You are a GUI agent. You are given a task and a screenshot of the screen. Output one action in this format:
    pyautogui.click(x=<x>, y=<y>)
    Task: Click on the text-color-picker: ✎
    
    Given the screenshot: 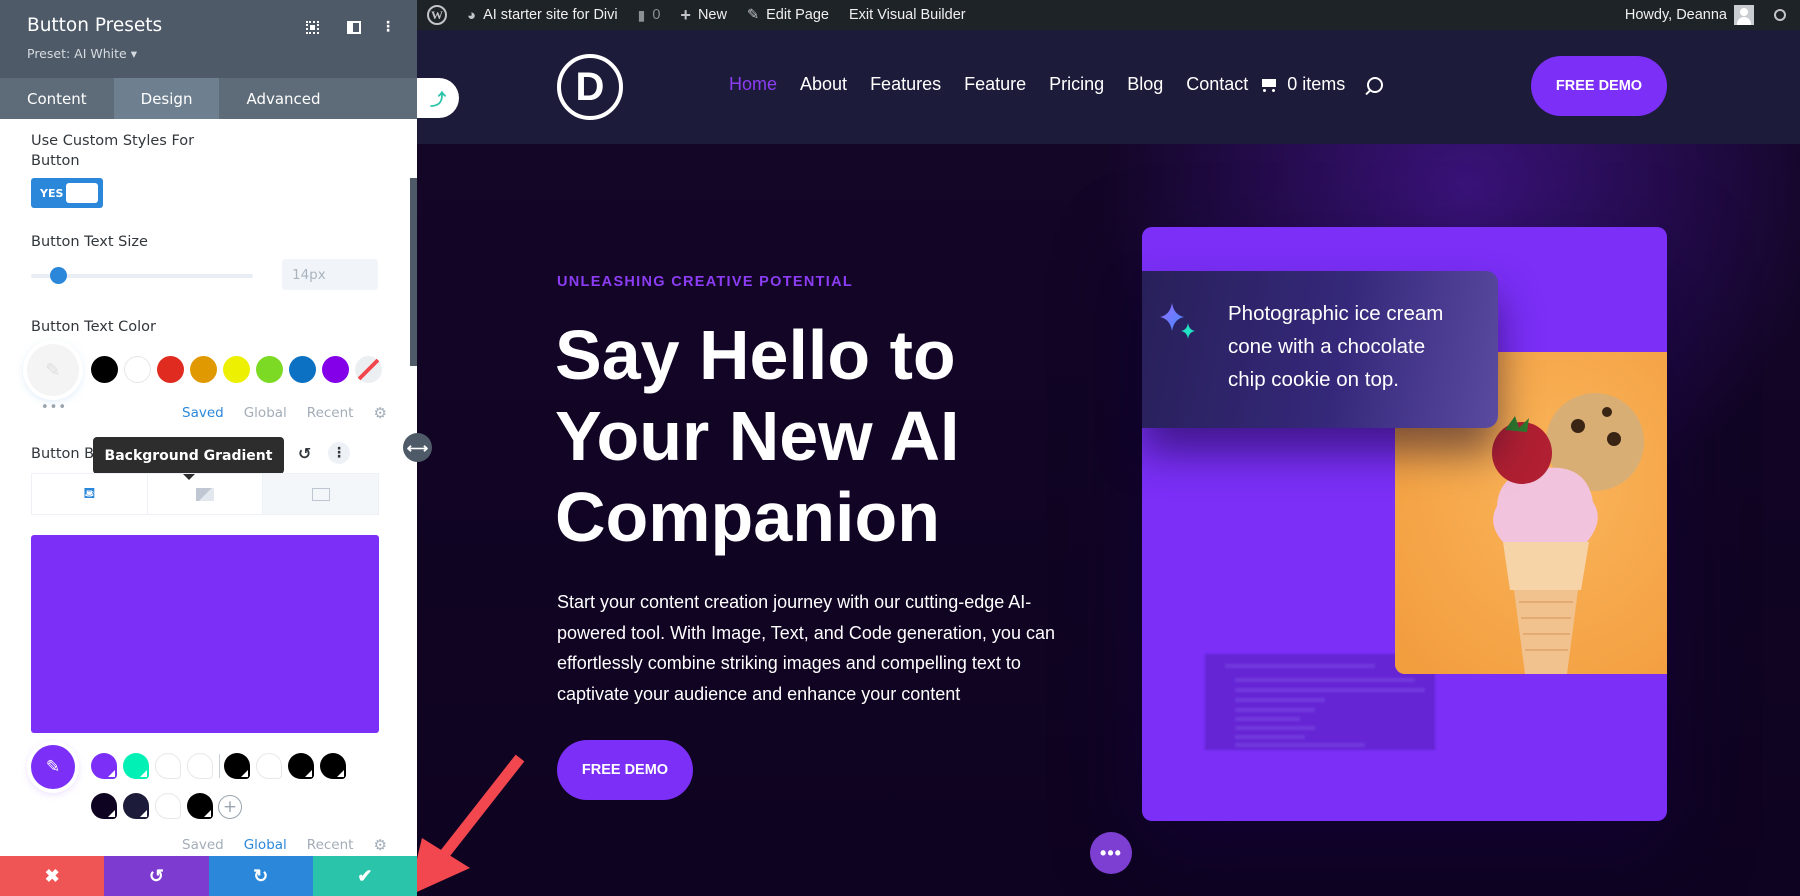 What is the action you would take?
    pyautogui.click(x=53, y=370)
    